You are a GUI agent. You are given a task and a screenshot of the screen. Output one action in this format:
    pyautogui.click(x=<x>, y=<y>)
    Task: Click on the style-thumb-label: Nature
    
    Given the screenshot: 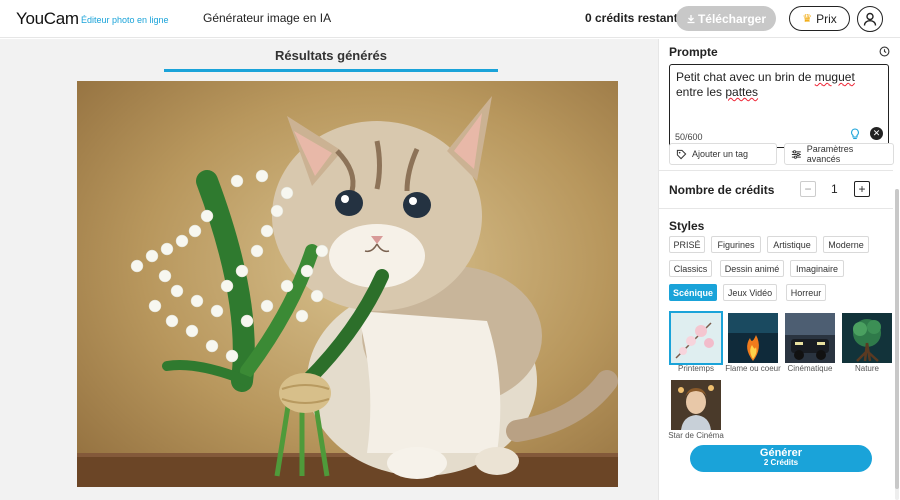 What is the action you would take?
    pyautogui.click(x=866, y=368)
    